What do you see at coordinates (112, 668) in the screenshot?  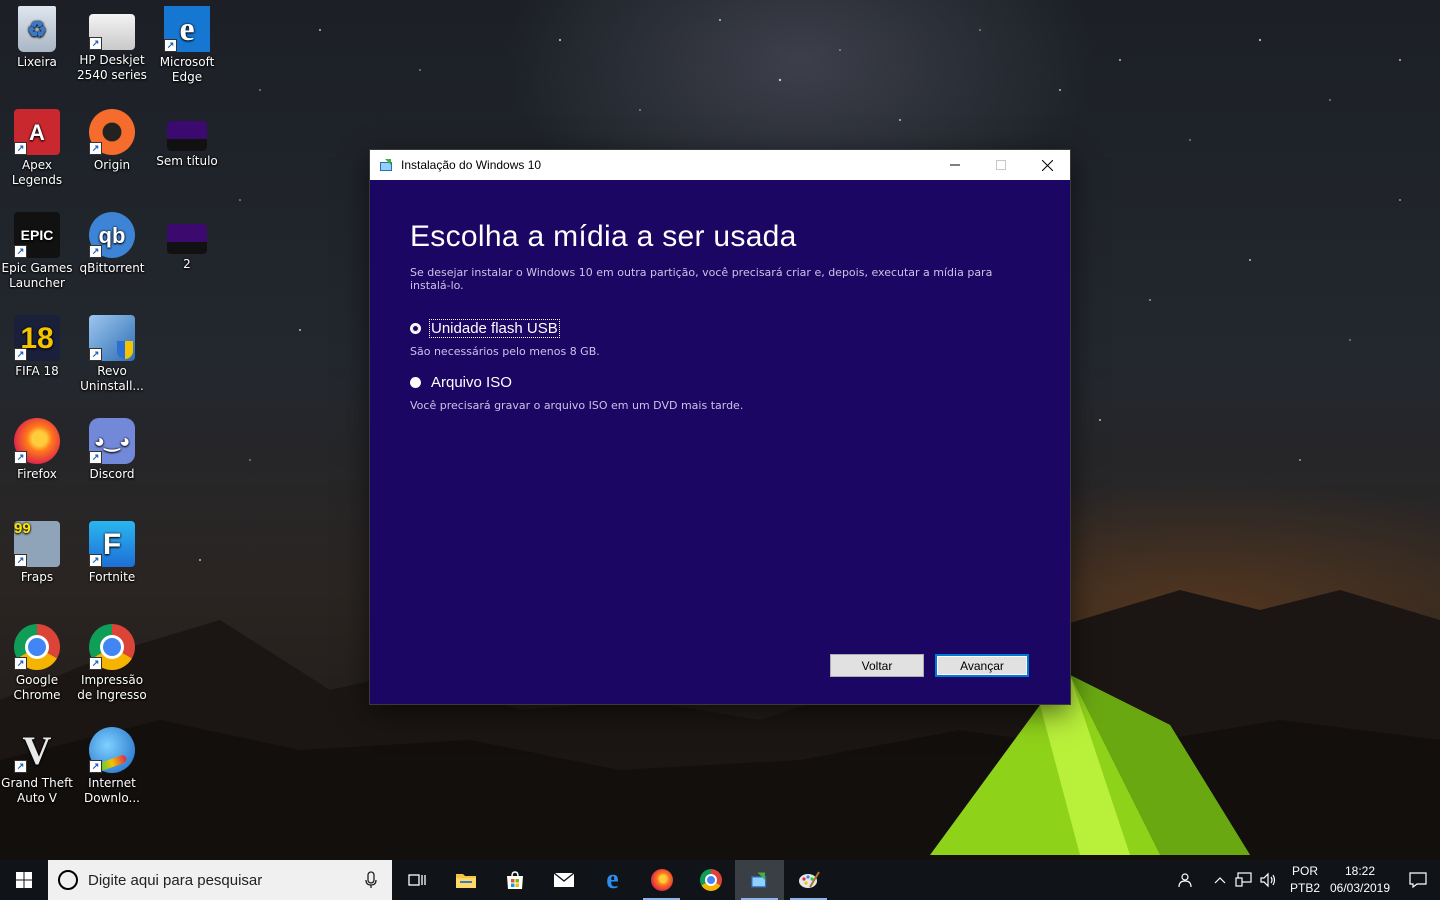 I see `desktop-icon-impressao-ingresso: ↗ Impressão de Ingresso` at bounding box center [112, 668].